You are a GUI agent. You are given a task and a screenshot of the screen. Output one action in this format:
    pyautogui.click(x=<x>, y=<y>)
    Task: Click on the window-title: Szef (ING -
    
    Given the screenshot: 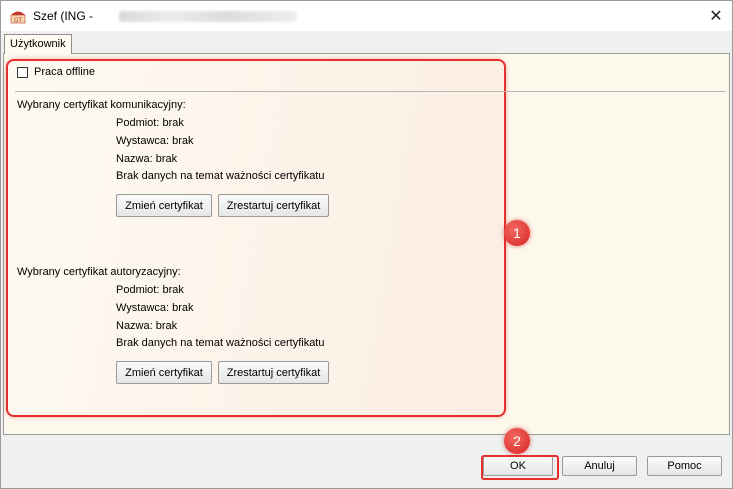 What is the action you would take?
    pyautogui.click(x=63, y=16)
    